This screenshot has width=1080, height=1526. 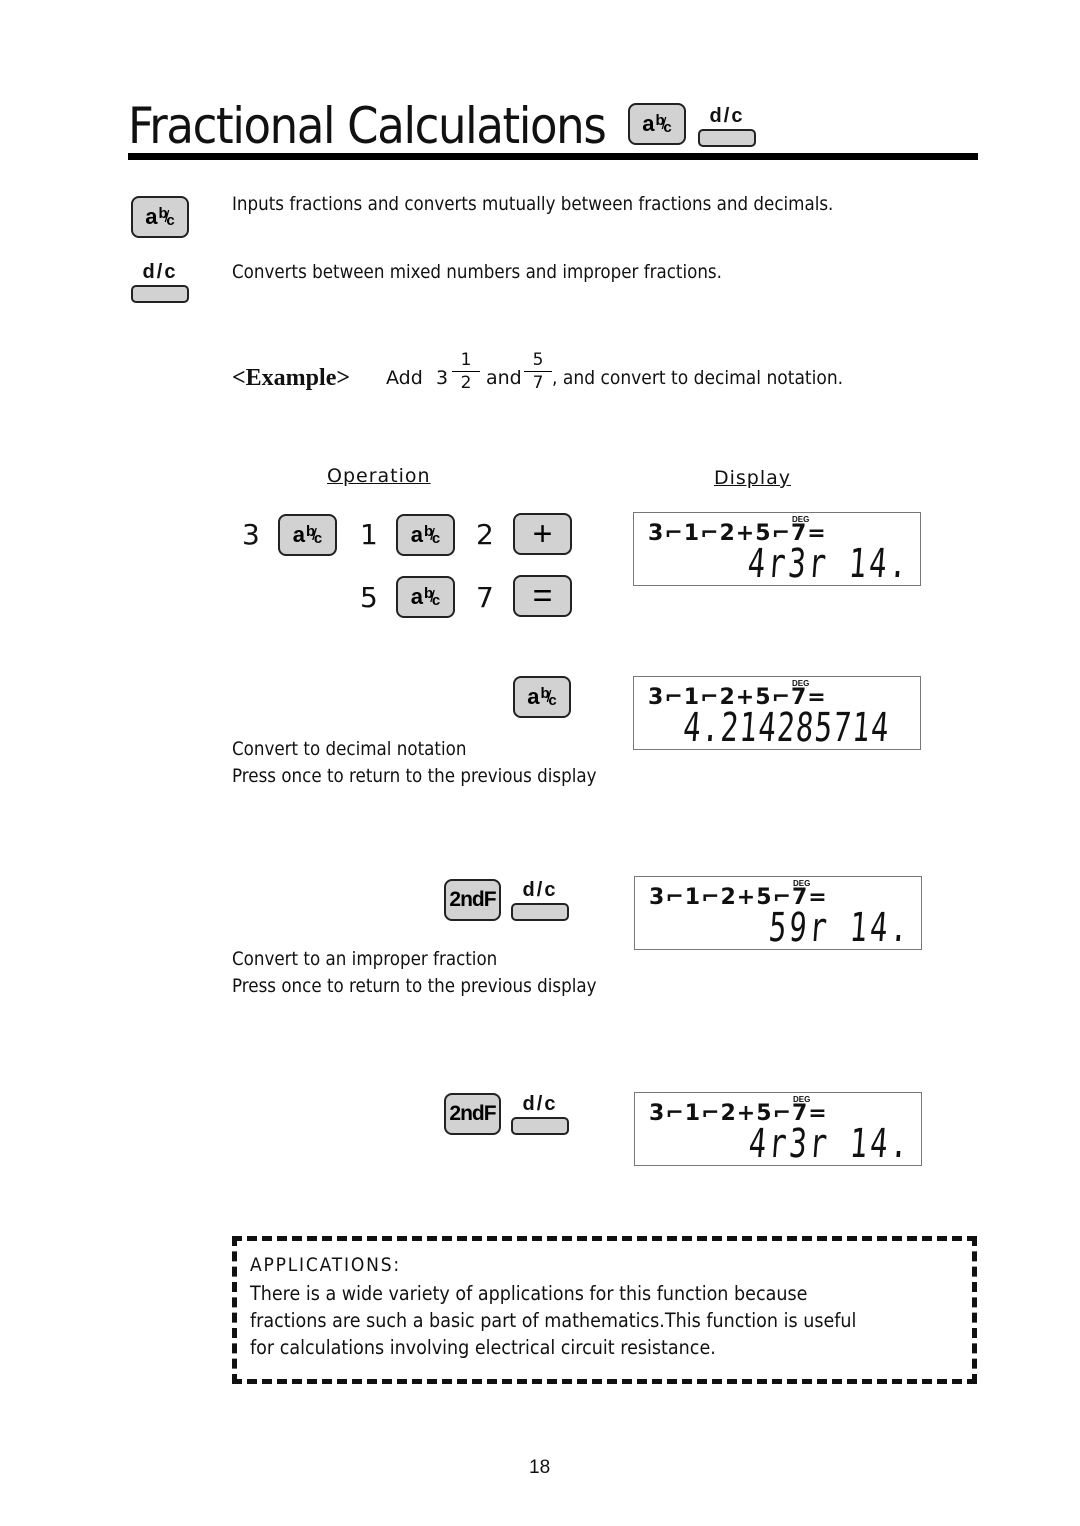 I want to click on abc-a: a, so click(x=648, y=123).